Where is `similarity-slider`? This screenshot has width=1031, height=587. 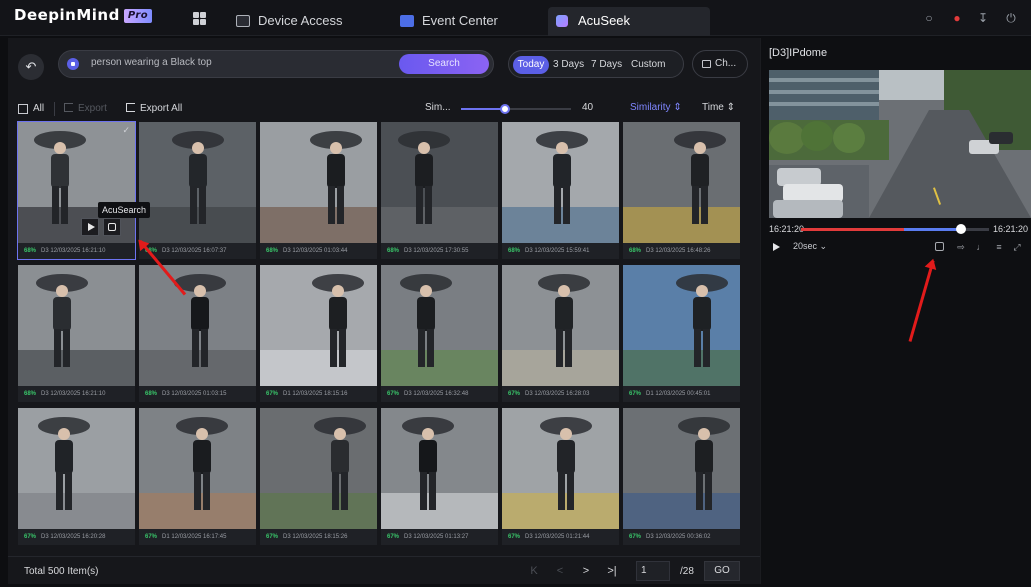
similarity-slider is located at coordinates (516, 109).